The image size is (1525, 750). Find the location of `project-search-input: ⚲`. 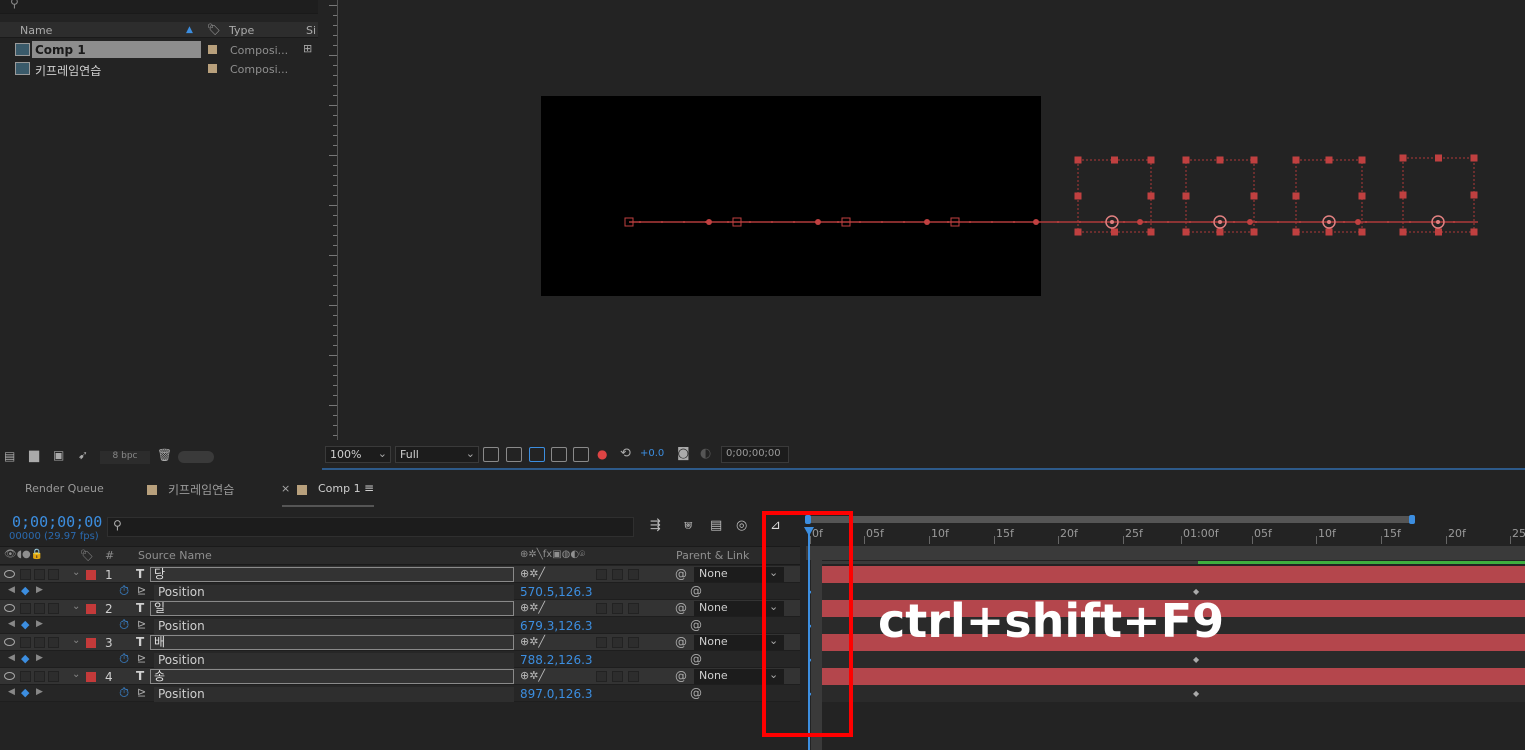

project-search-input: ⚲ is located at coordinates (159, 7).